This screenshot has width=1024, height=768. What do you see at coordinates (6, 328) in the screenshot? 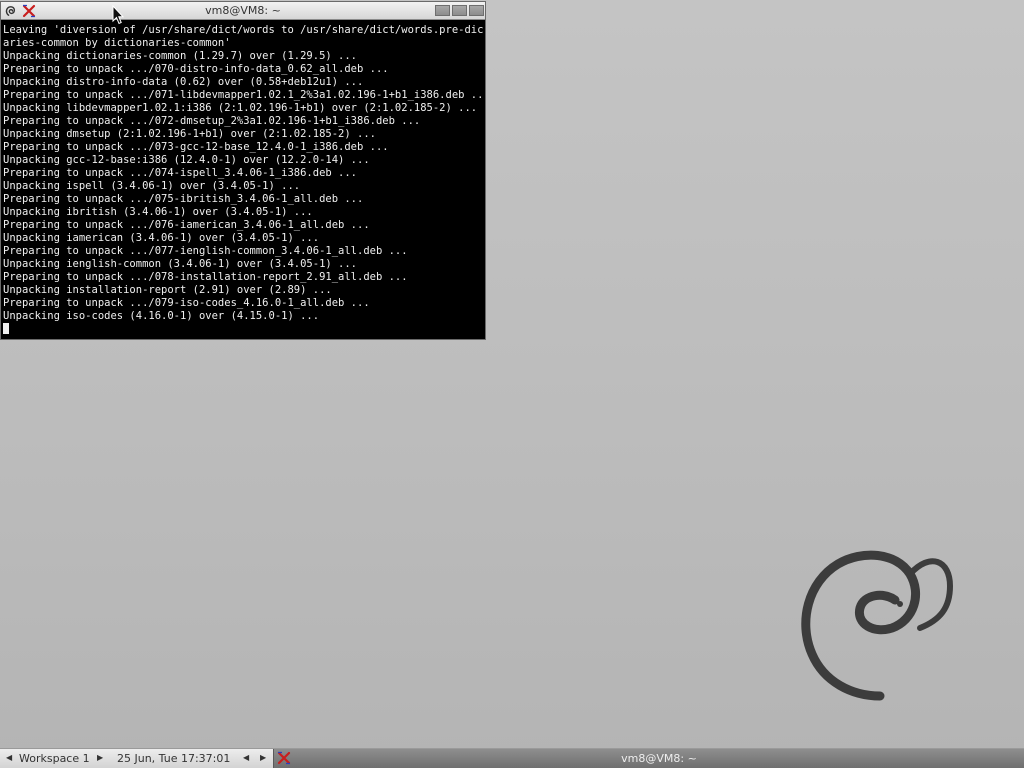
I see `text-cursor` at bounding box center [6, 328].